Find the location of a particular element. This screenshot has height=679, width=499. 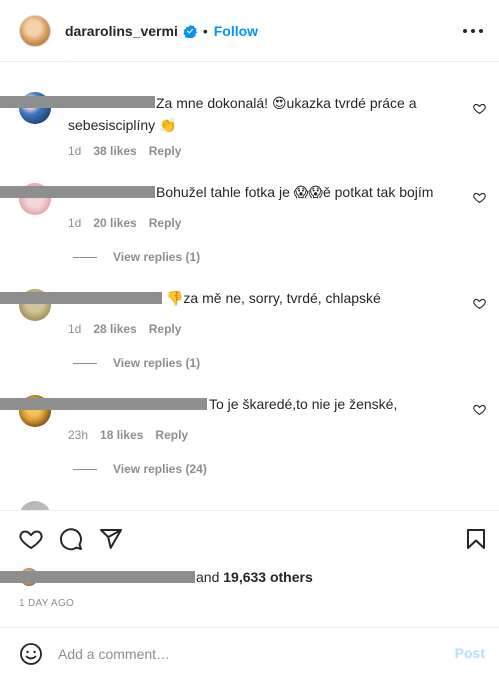

post-date: 1 DAY AGO is located at coordinates (46, 603).